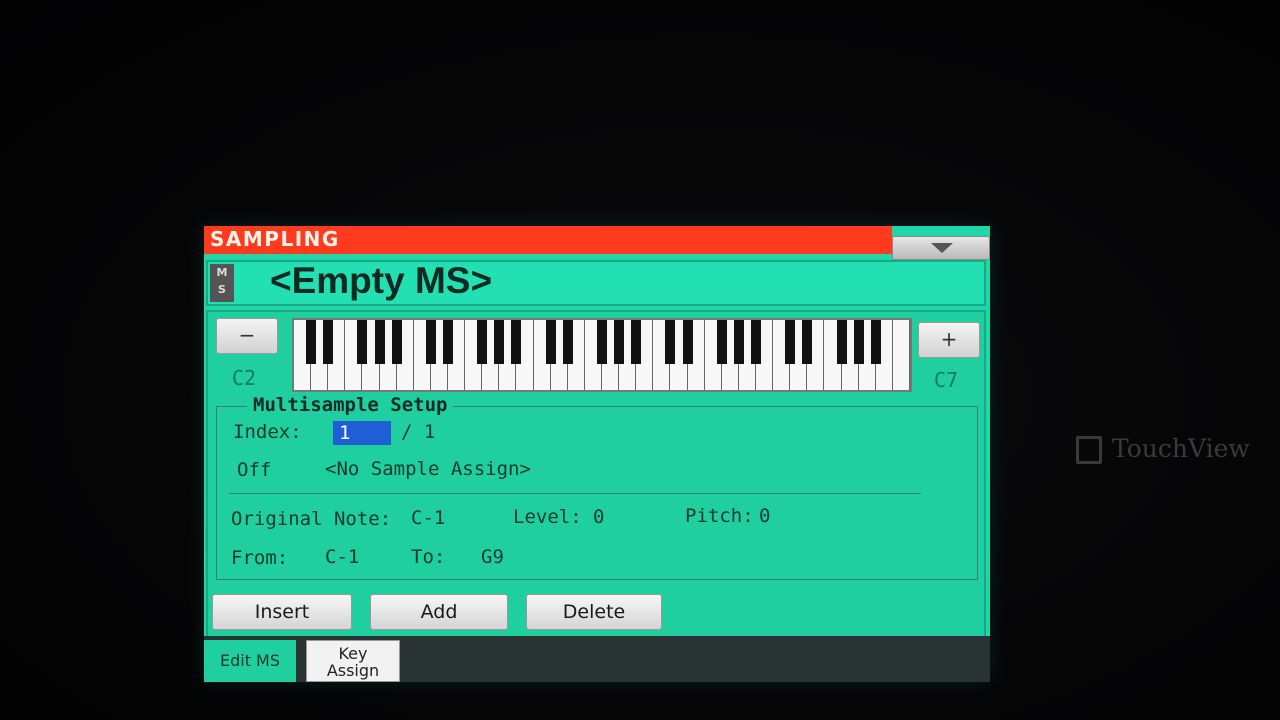  What do you see at coordinates (949, 340) in the screenshot?
I see `octave-up-button: +` at bounding box center [949, 340].